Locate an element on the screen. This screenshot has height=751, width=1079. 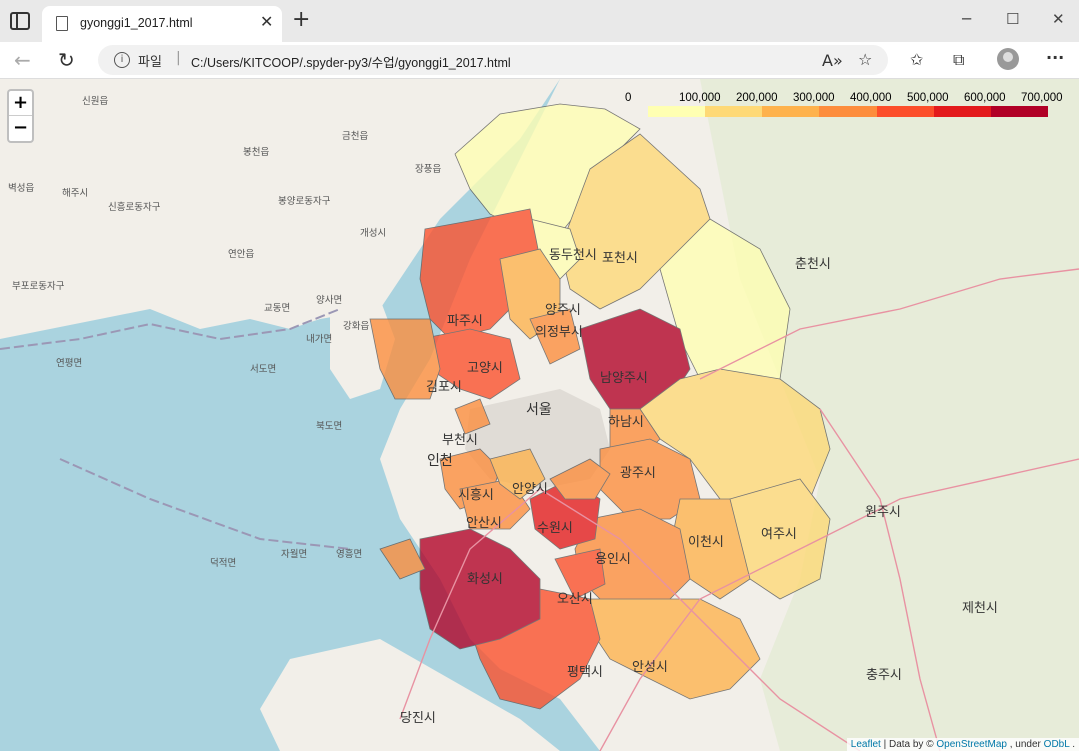
browser-tab: gyonggi1_2017.html ✕ is located at coordinates (162, 24).